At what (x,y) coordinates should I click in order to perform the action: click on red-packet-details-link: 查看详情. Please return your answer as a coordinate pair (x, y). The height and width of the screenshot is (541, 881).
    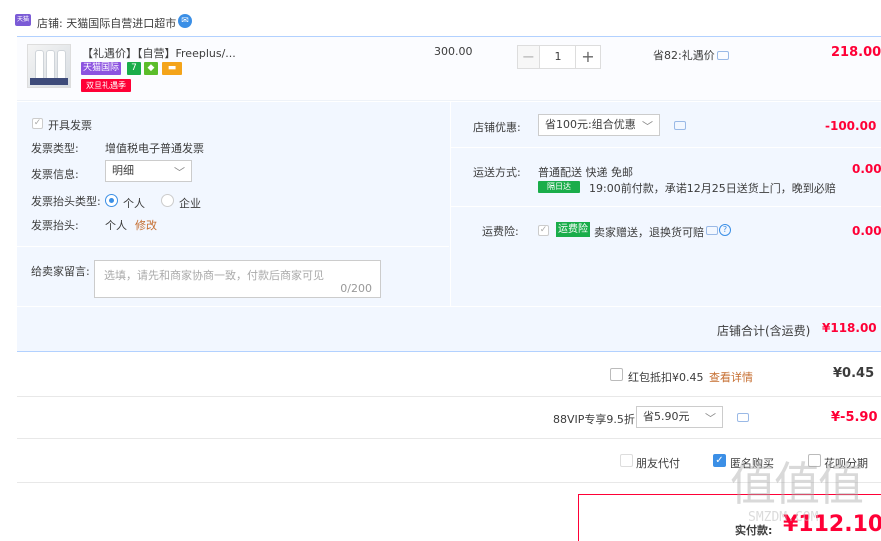
    Looking at the image, I should click on (731, 377).